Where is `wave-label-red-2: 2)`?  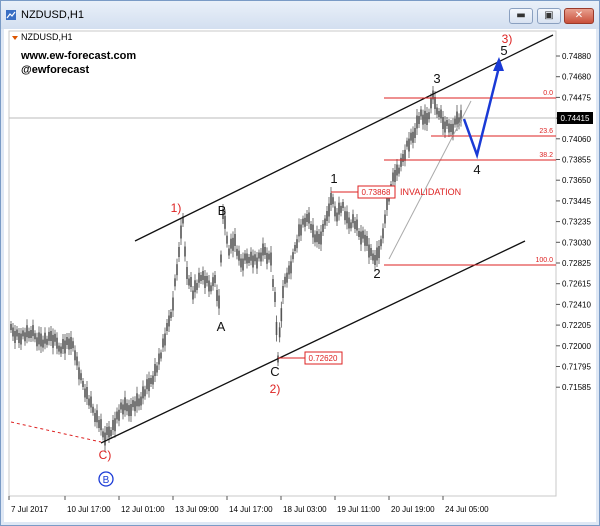 wave-label-red-2: 2) is located at coordinates (275, 389).